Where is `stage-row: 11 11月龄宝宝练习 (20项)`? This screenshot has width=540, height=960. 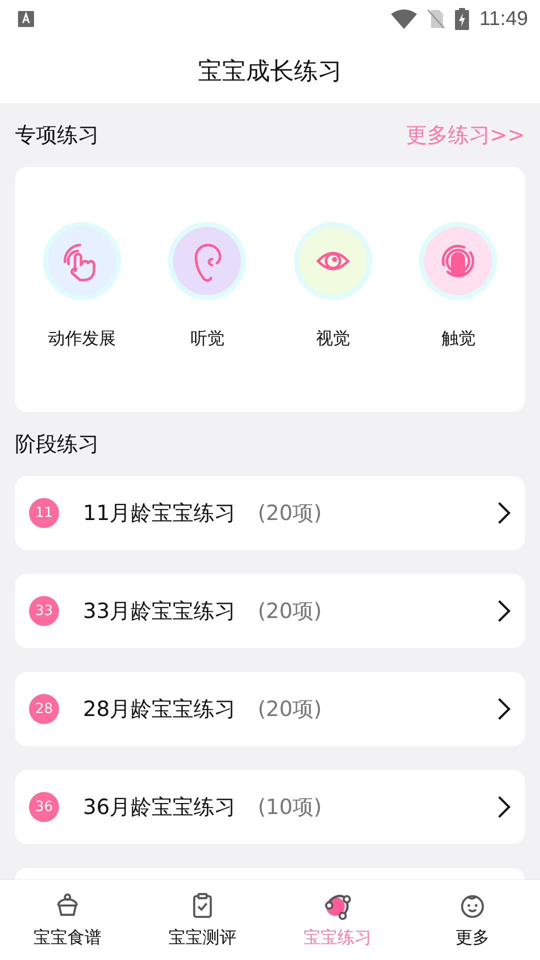
stage-row: 11 11月龄宝宝练习 (20项) is located at coordinates (270, 513).